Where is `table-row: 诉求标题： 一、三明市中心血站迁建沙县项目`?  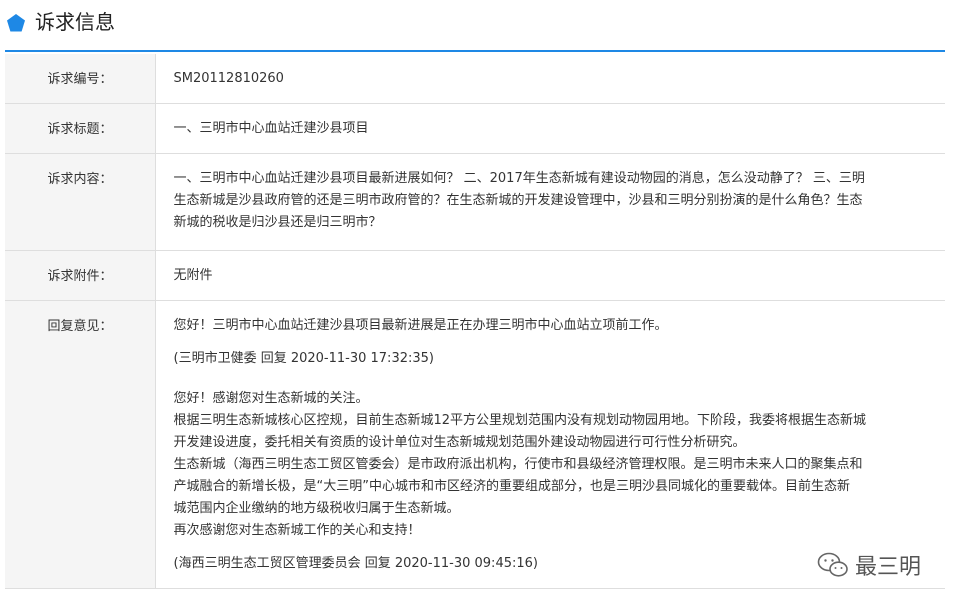
table-row: 诉求标题： 一、三明市中心血站迁建沙县项目 is located at coordinates (475, 128).